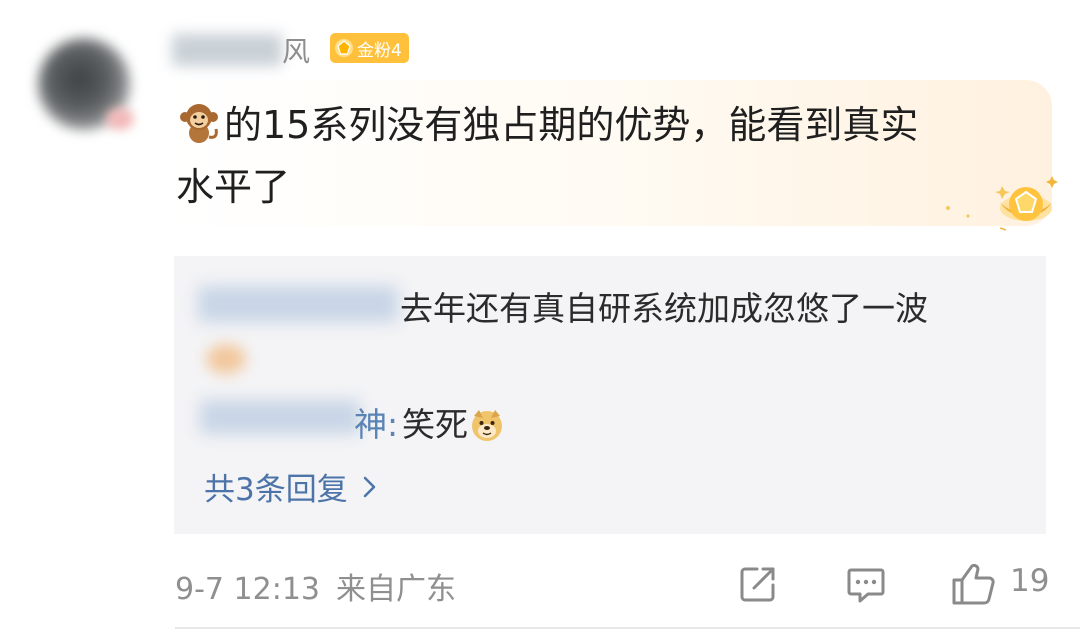 The height and width of the screenshot is (631, 1080). Describe the element at coordinates (247, 589) in the screenshot. I see `comment-time: 9-7 12:13` at that location.